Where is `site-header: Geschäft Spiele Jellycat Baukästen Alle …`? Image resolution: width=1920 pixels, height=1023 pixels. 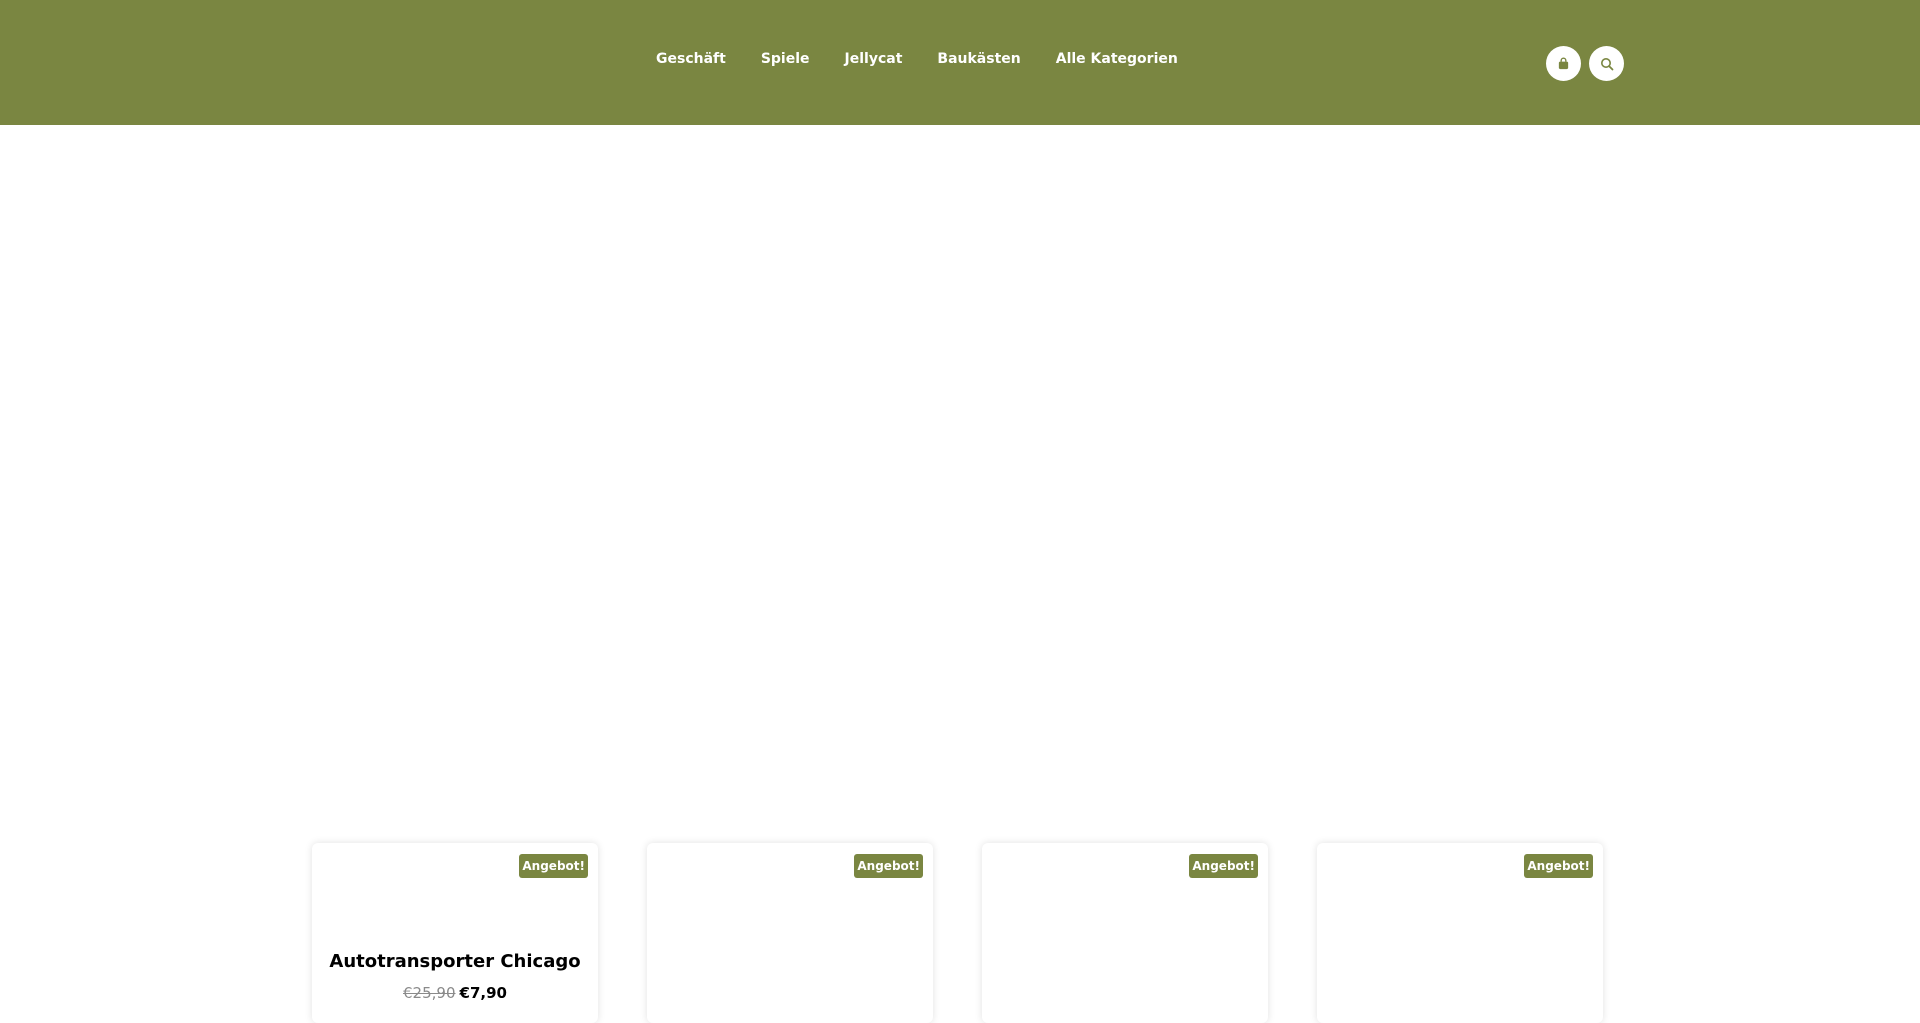
site-header: Geschäft Spiele Jellycat Baukästen Alle … is located at coordinates (960, 62).